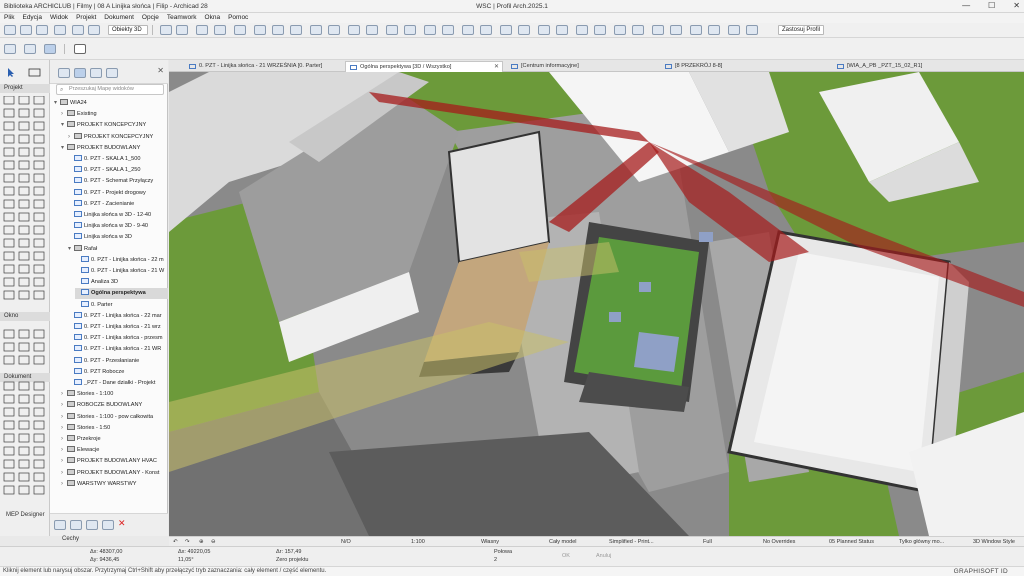 This screenshot has width=1024, height=576. What do you see at coordinates (118, 193) in the screenshot?
I see `tree-view-item: 0. PZT - Projekt drogowy` at bounding box center [118, 193].